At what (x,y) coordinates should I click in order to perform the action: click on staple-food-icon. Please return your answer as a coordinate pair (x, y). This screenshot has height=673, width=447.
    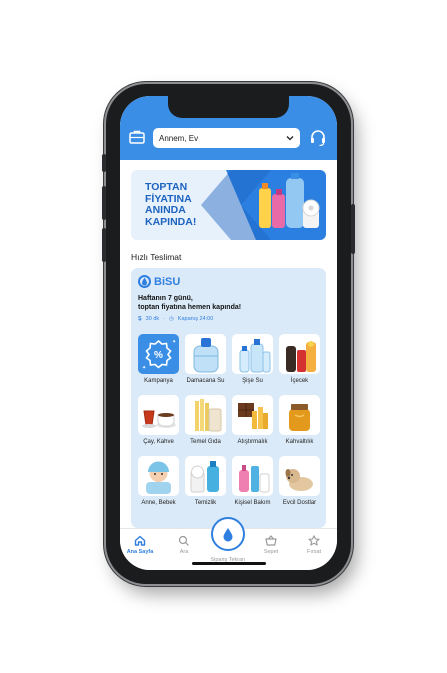
    Looking at the image, I should click on (208, 415).